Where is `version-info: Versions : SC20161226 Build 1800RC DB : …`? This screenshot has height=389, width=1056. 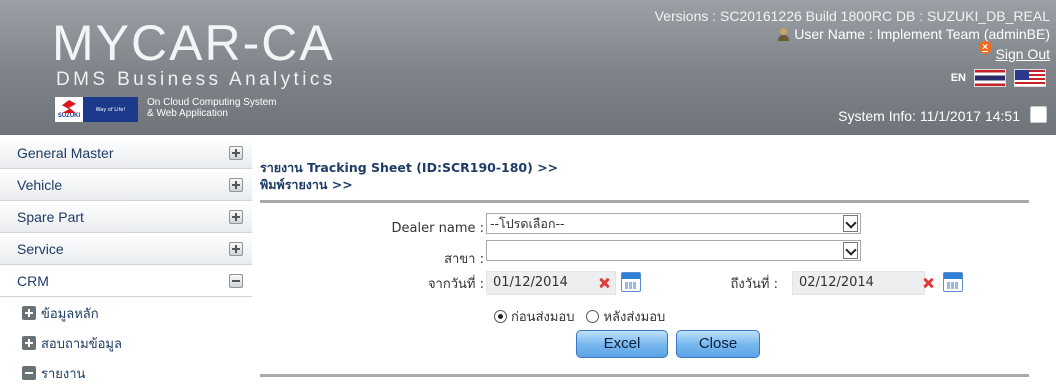
version-info: Versions : SC20161226 Build 1800RC DB : … is located at coordinates (852, 16).